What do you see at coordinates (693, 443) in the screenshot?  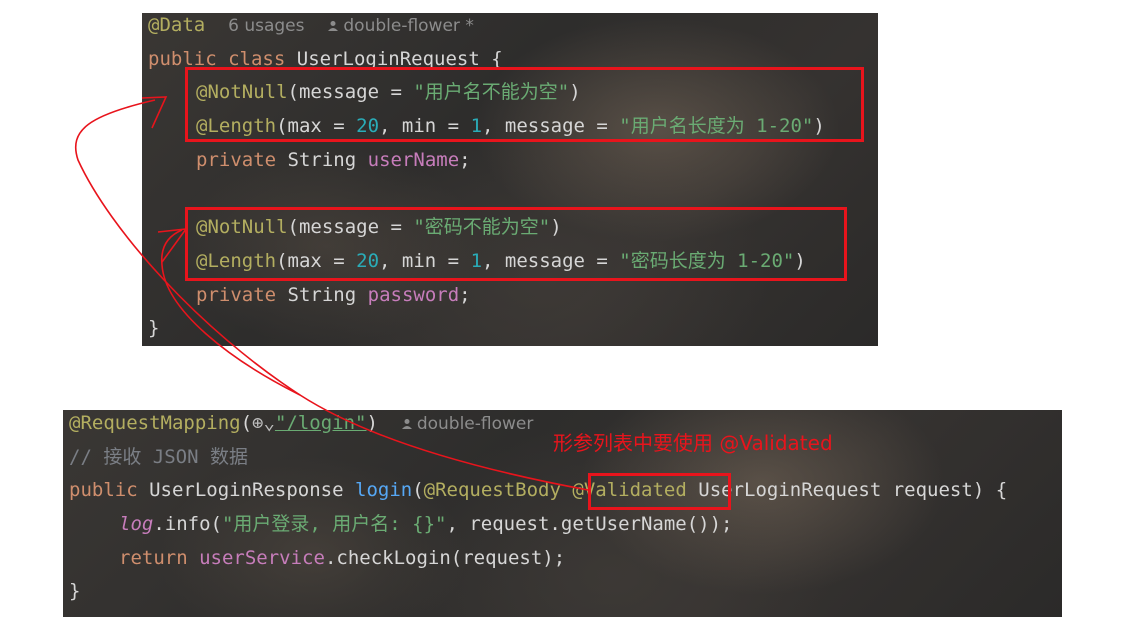 I see `callout-text: 形参列表中要使用 @Validated` at bounding box center [693, 443].